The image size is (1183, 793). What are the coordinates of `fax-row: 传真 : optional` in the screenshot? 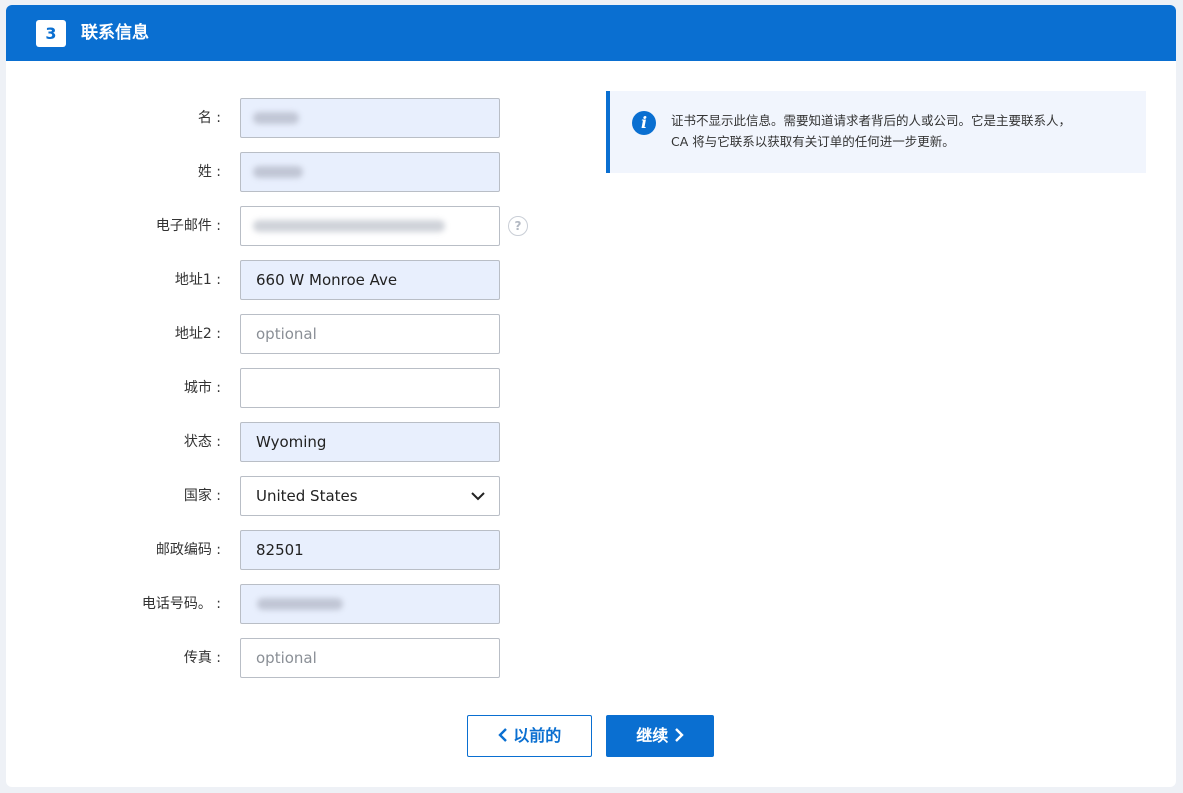 It's located at (286, 658).